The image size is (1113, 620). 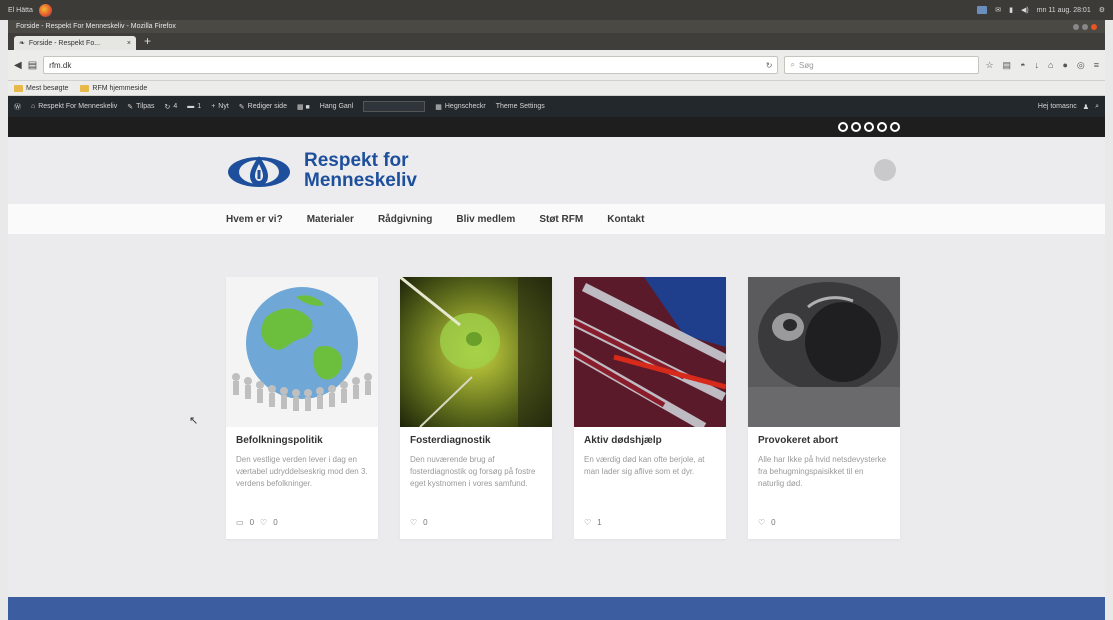 I want to click on os-top-panel: El Hätta ✉ ▮ ◀) mn 11 aug. 28:01 ⚙, so click(x=556, y=10).